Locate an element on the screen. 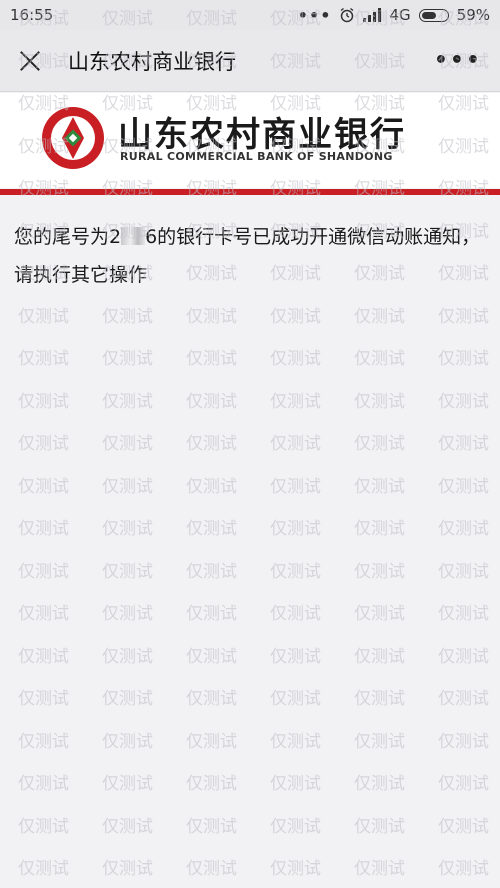 The width and height of the screenshot is (500, 888). message-text-start: 您的尾号为2 is located at coordinates (68, 237).